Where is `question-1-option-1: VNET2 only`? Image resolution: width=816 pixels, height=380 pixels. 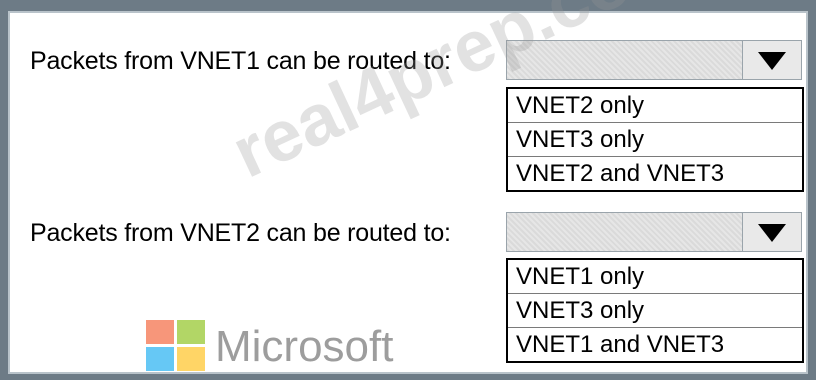
question-1-option-1: VNET2 only is located at coordinates (655, 106).